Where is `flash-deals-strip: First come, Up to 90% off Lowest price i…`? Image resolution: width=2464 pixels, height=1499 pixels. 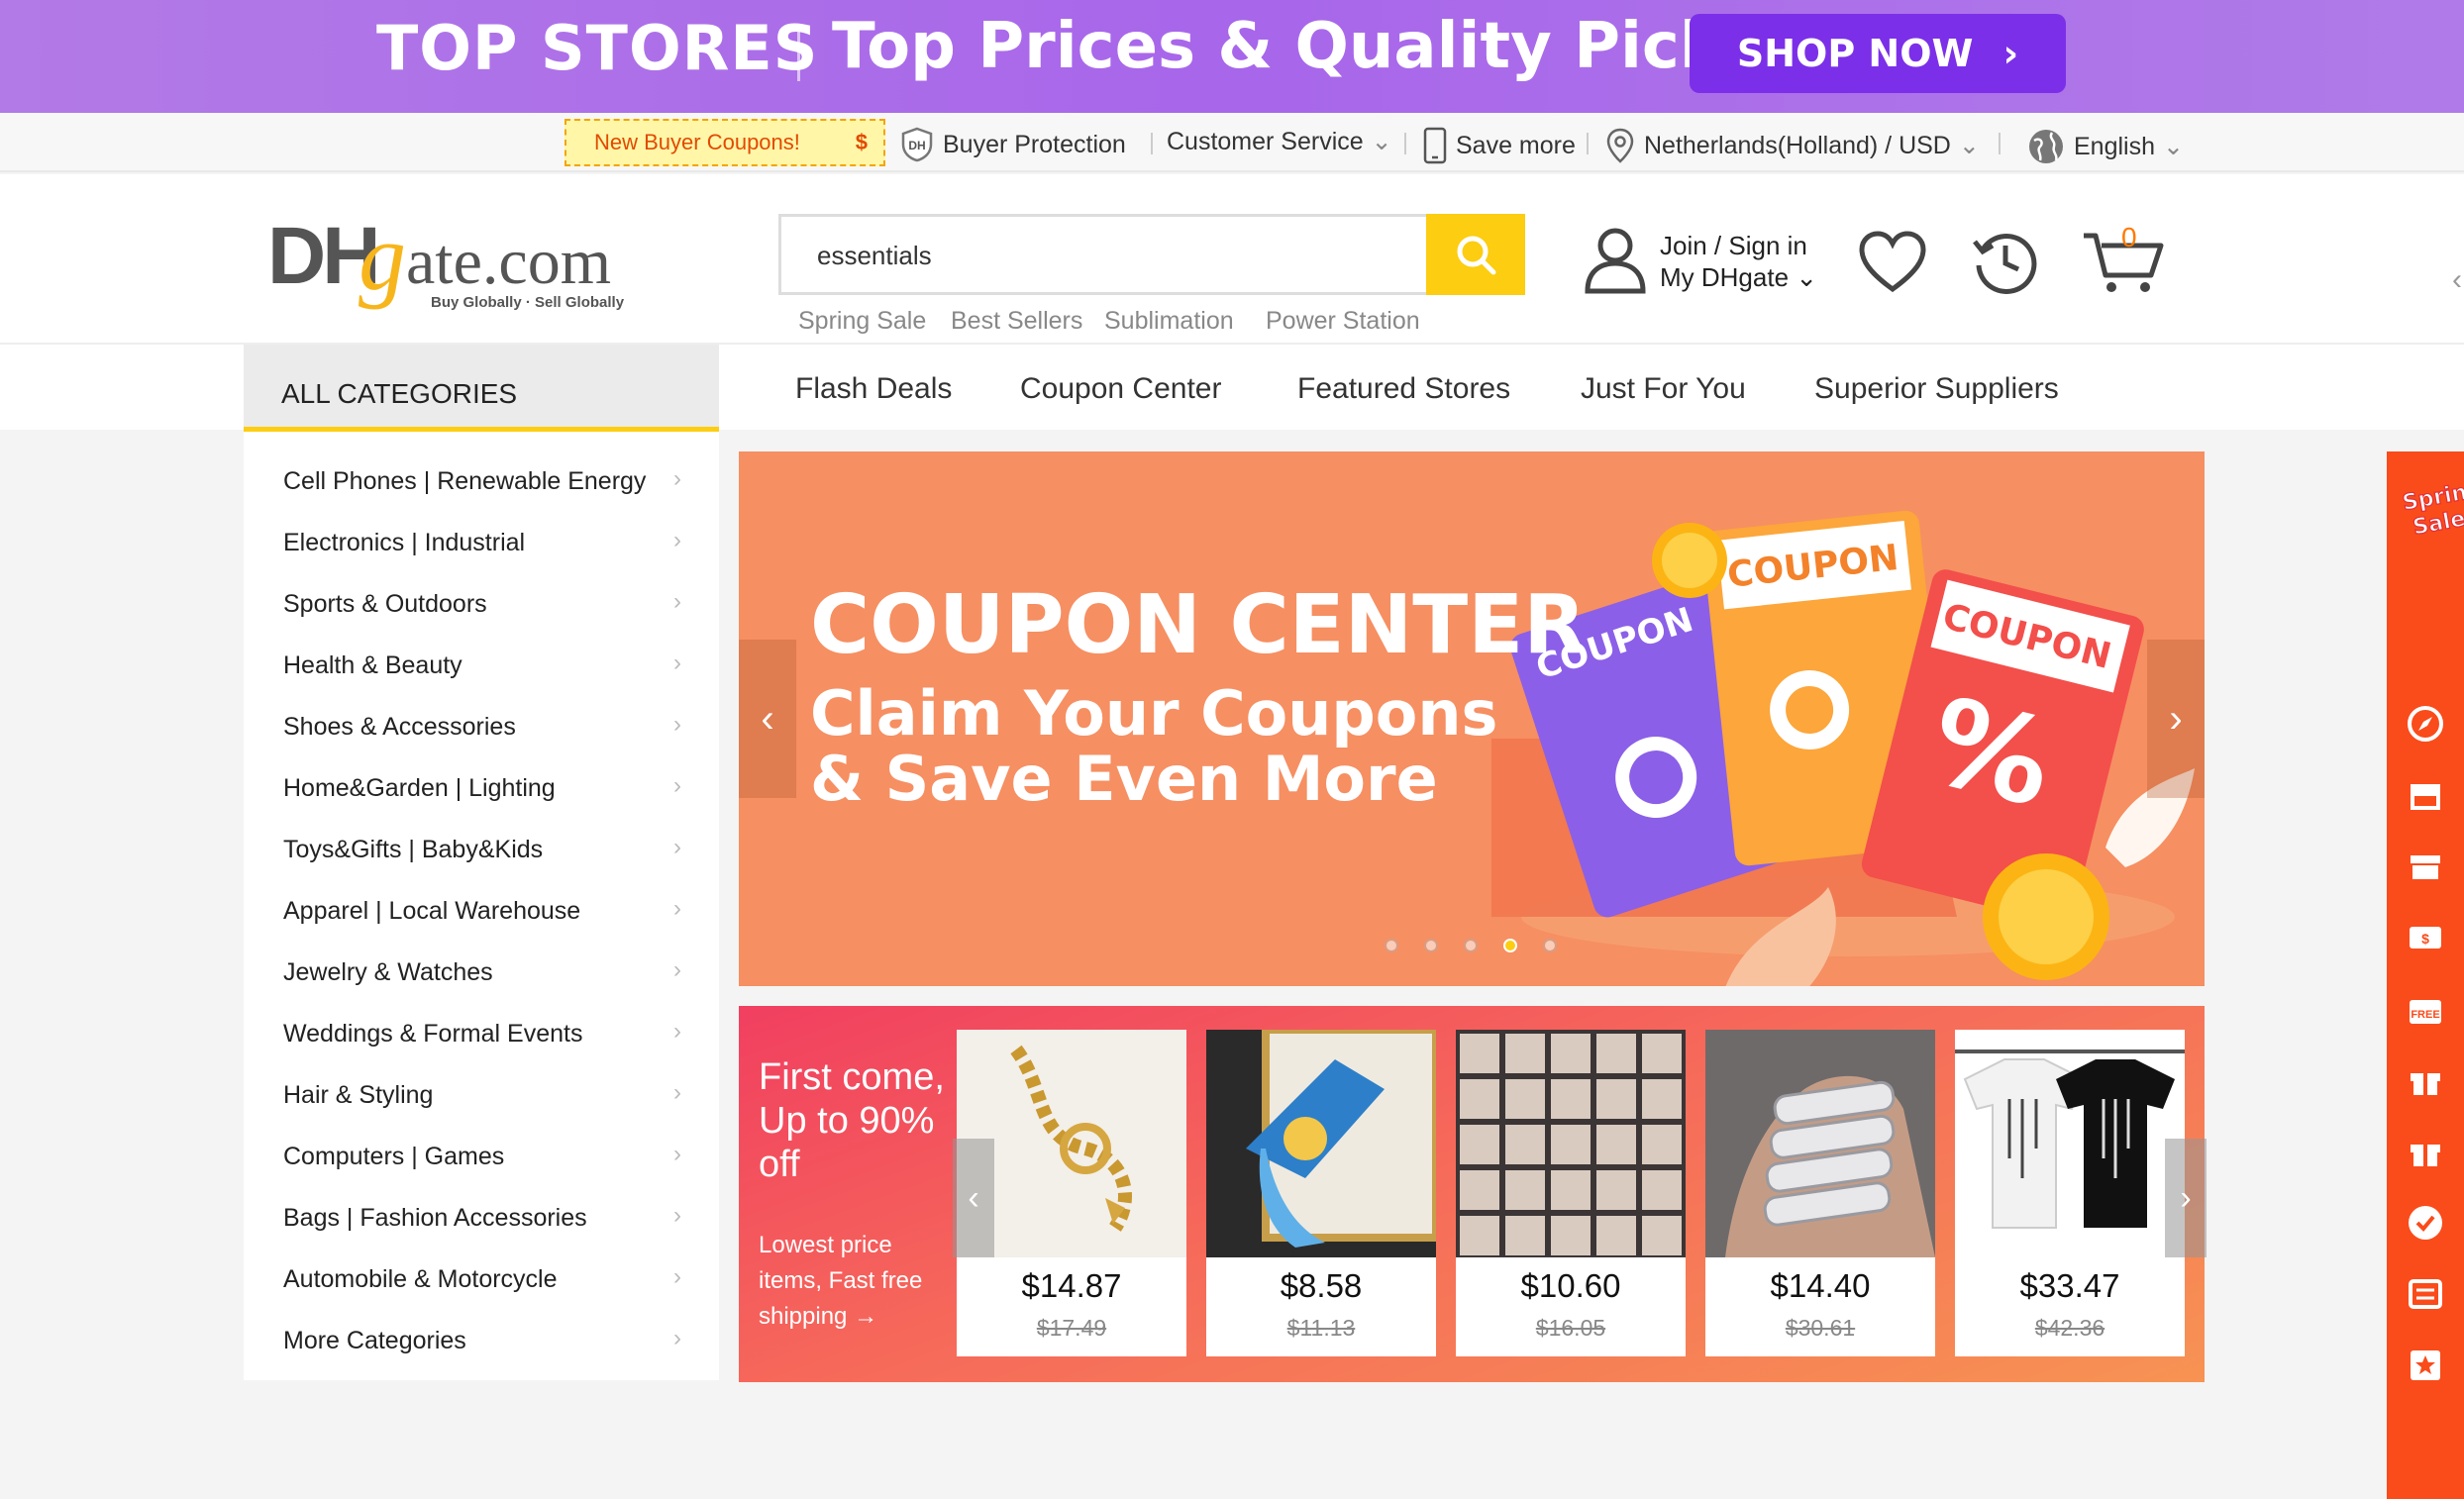 flash-deals-strip: First come, Up to 90% off Lowest price i… is located at coordinates (1473, 1194).